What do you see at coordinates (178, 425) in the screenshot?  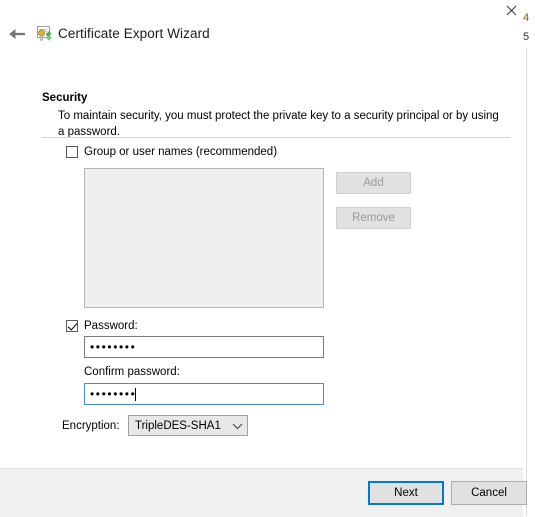 I see `encryption-selected-value: TripleDES-SHA1` at bounding box center [178, 425].